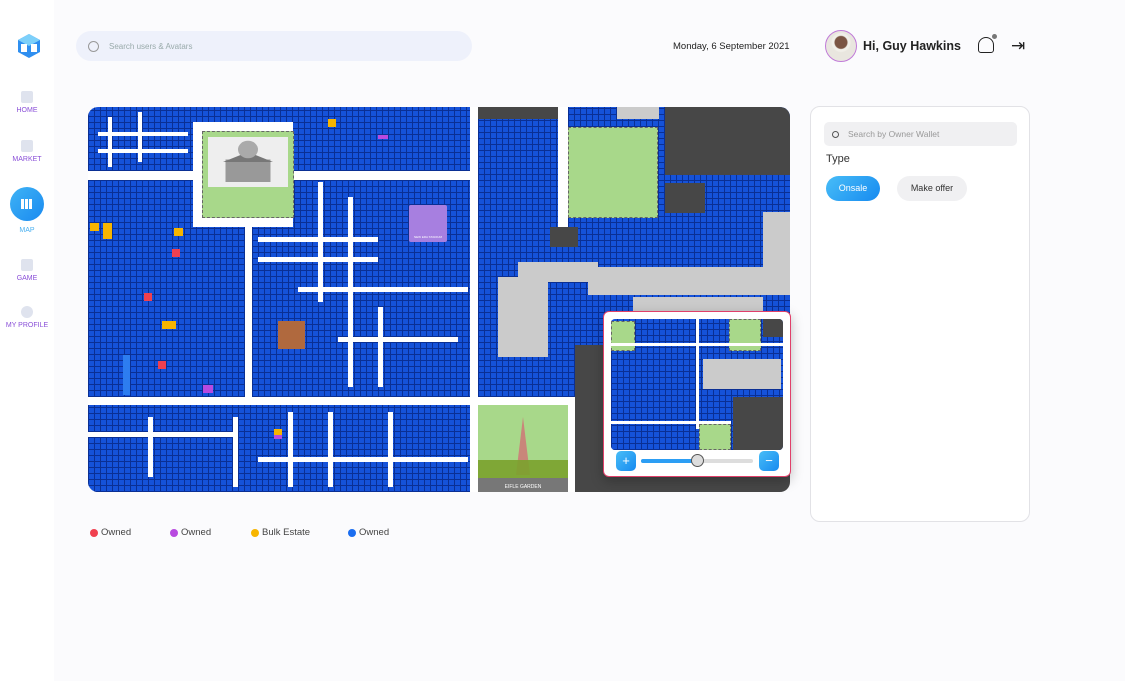  Describe the element at coordinates (428, 223) in the screenshot. I see `stadium-plot: NEW ERA STADIUM` at that location.